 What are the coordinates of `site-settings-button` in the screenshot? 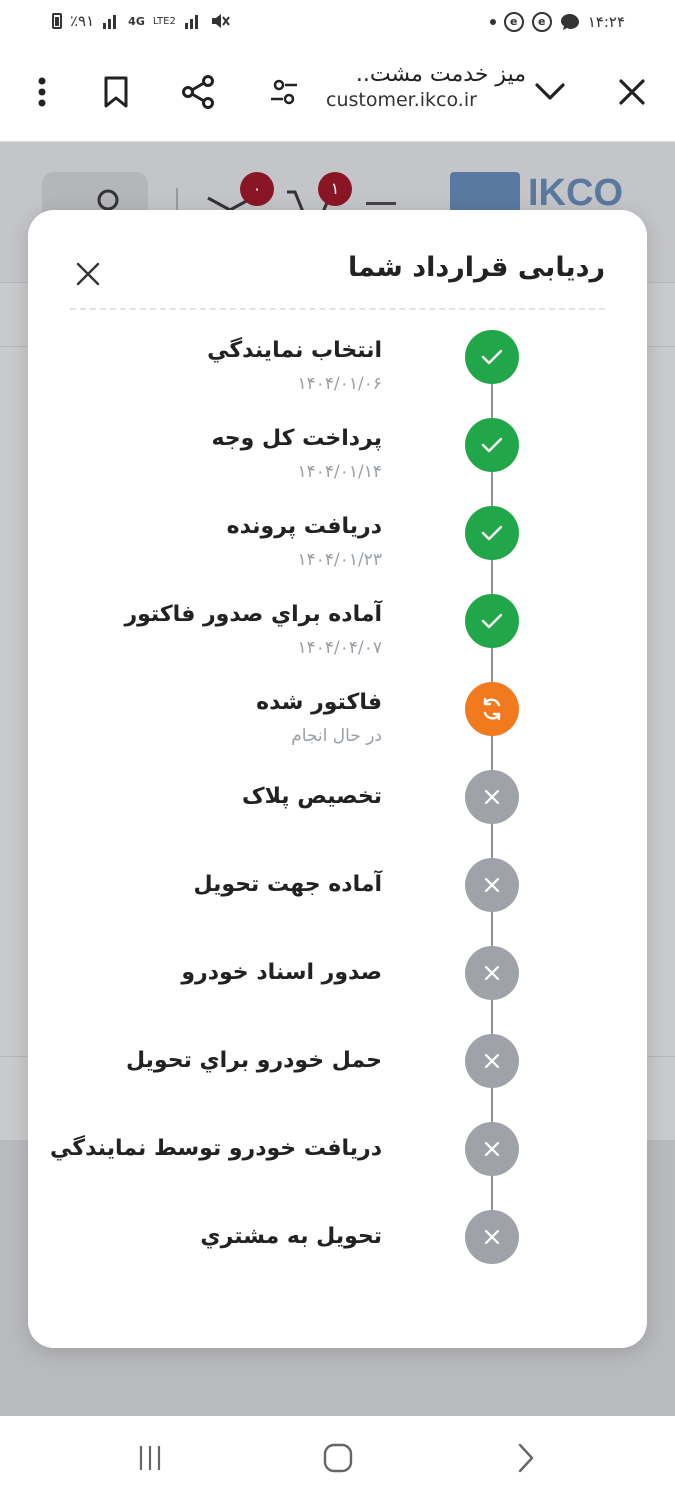 It's located at (284, 92).